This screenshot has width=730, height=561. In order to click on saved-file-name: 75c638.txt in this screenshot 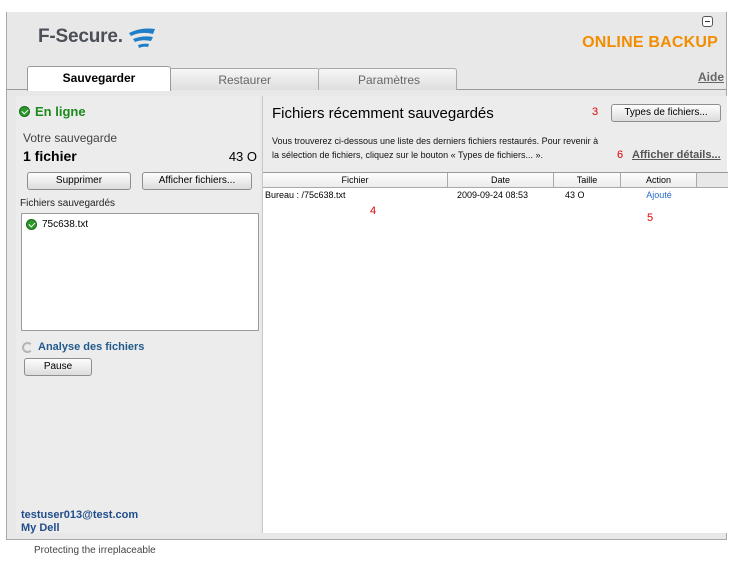, I will do `click(65, 224)`.